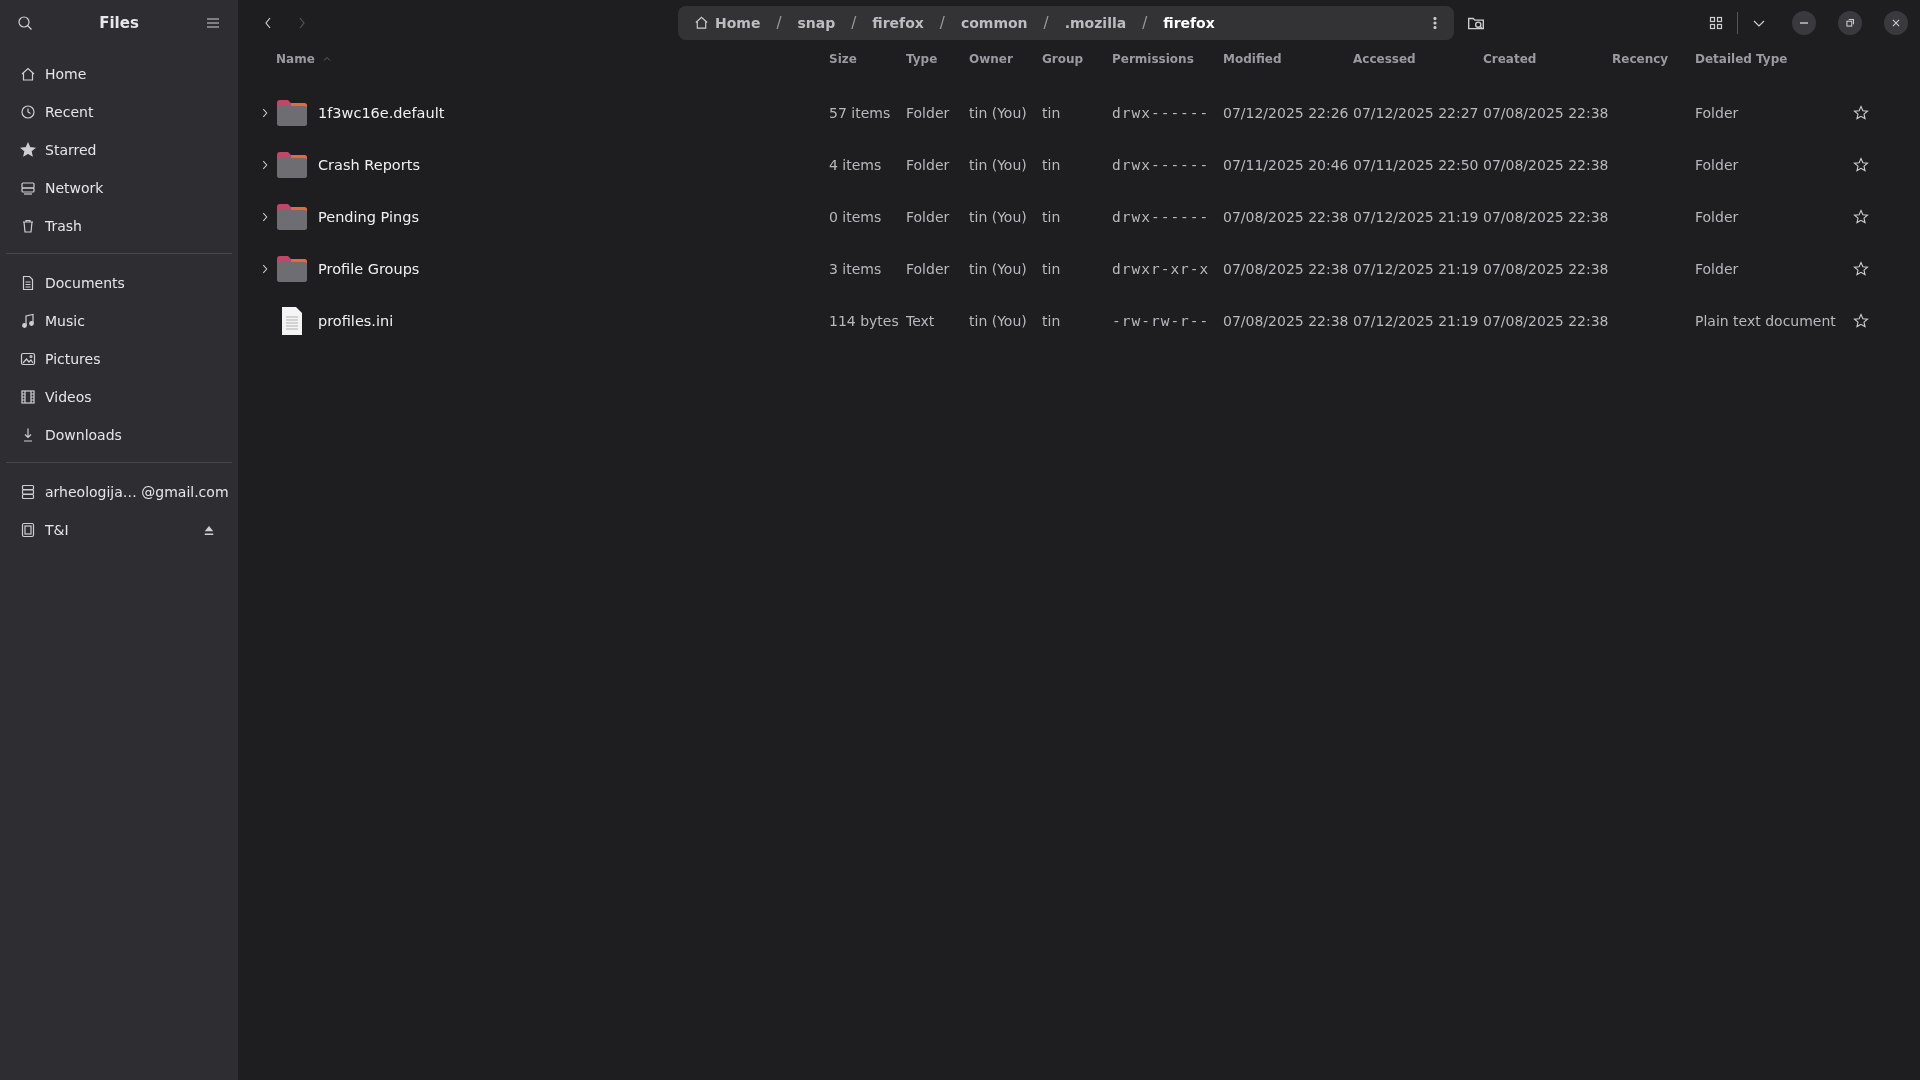 This screenshot has width=1920, height=1080. What do you see at coordinates (937, 59) in the screenshot?
I see `column-header: Type` at bounding box center [937, 59].